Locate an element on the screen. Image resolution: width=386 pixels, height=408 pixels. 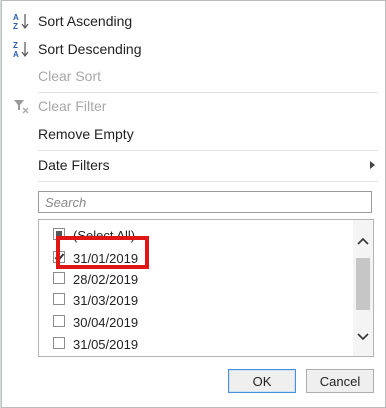
chevron-down-icon is located at coordinates (363, 337).